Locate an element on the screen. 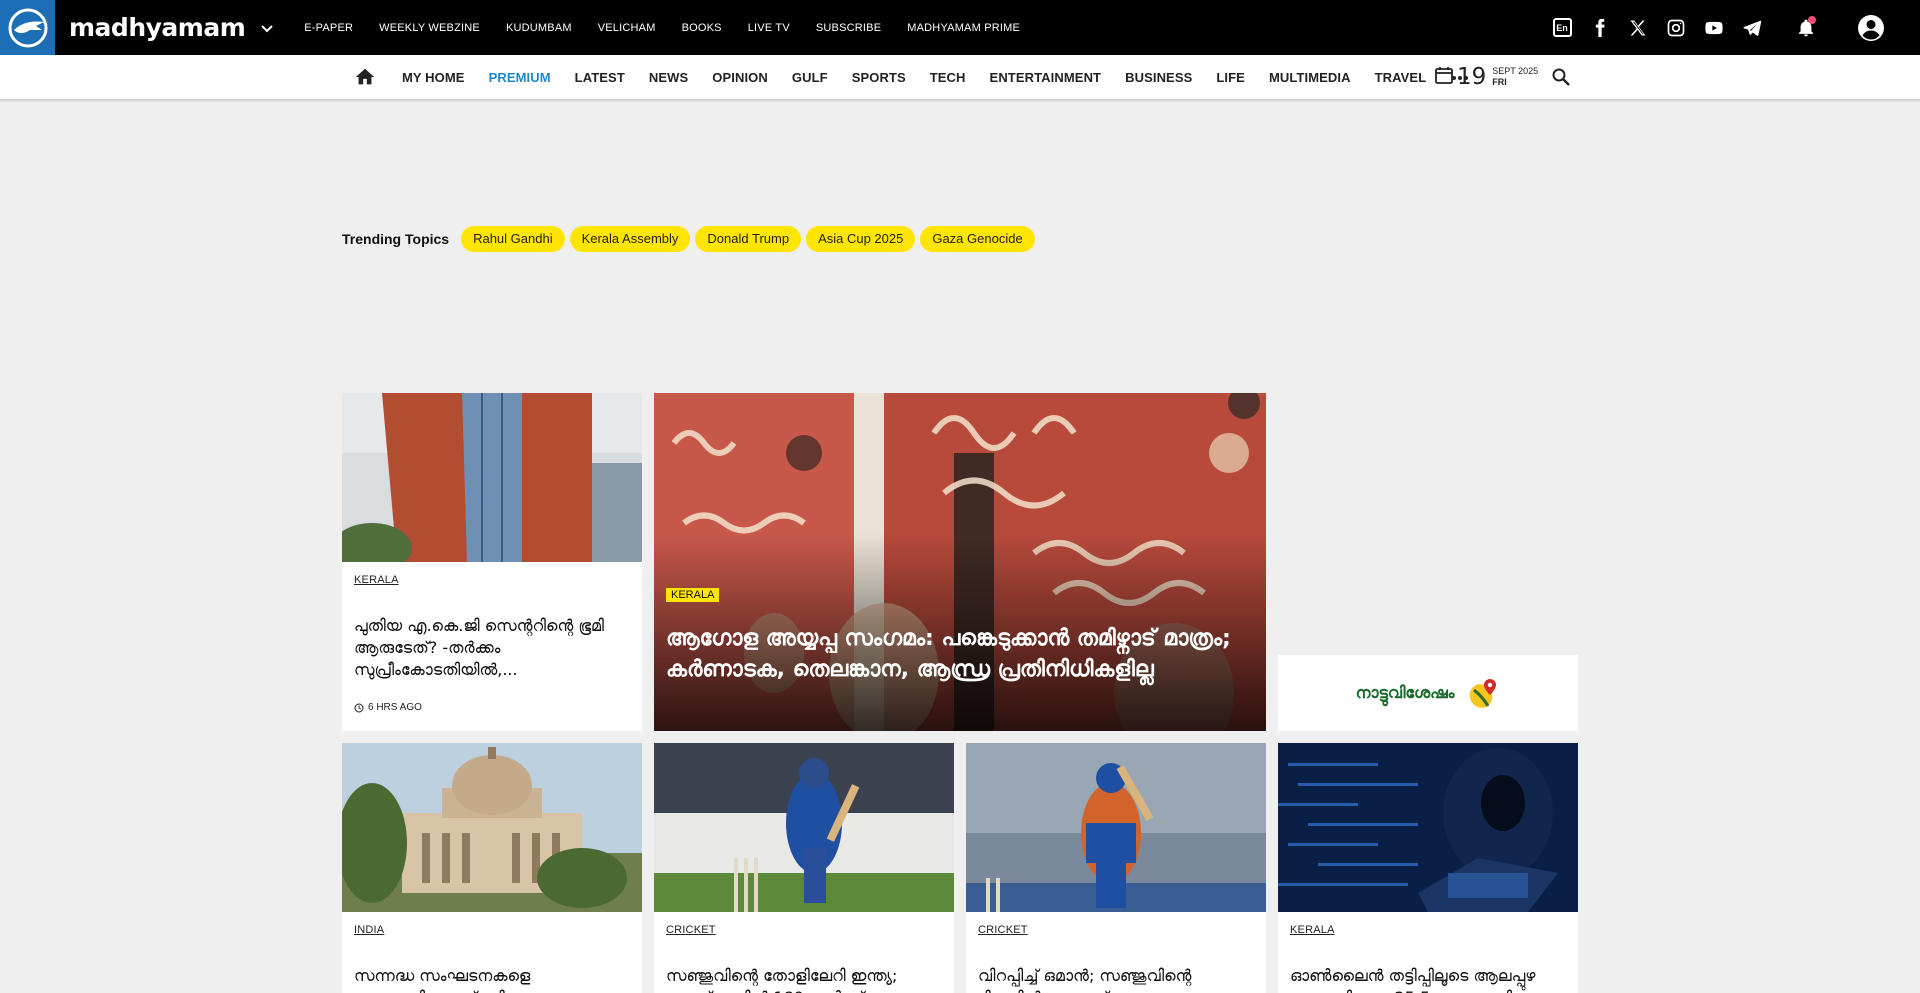 The width and height of the screenshot is (1920, 993). home-icon is located at coordinates (365, 77).